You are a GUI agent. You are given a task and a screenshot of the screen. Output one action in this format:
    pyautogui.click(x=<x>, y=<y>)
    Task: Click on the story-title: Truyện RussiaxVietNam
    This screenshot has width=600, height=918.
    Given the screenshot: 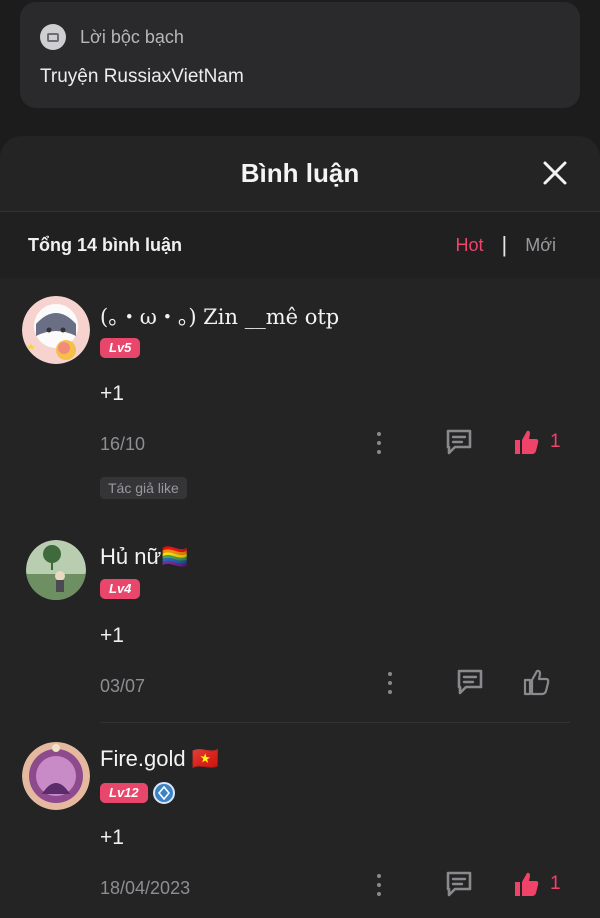 What is the action you would take?
    pyautogui.click(x=142, y=76)
    